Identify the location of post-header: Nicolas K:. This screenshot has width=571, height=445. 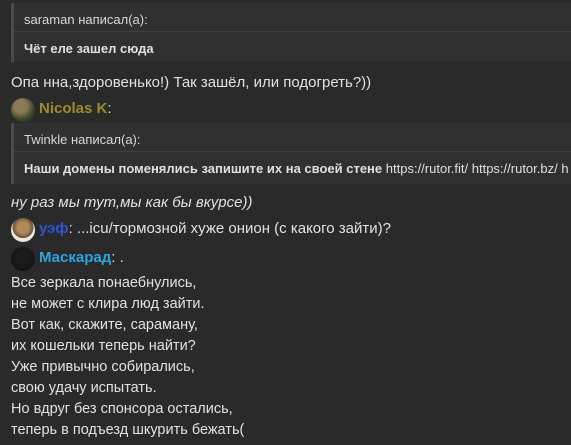
(75, 108).